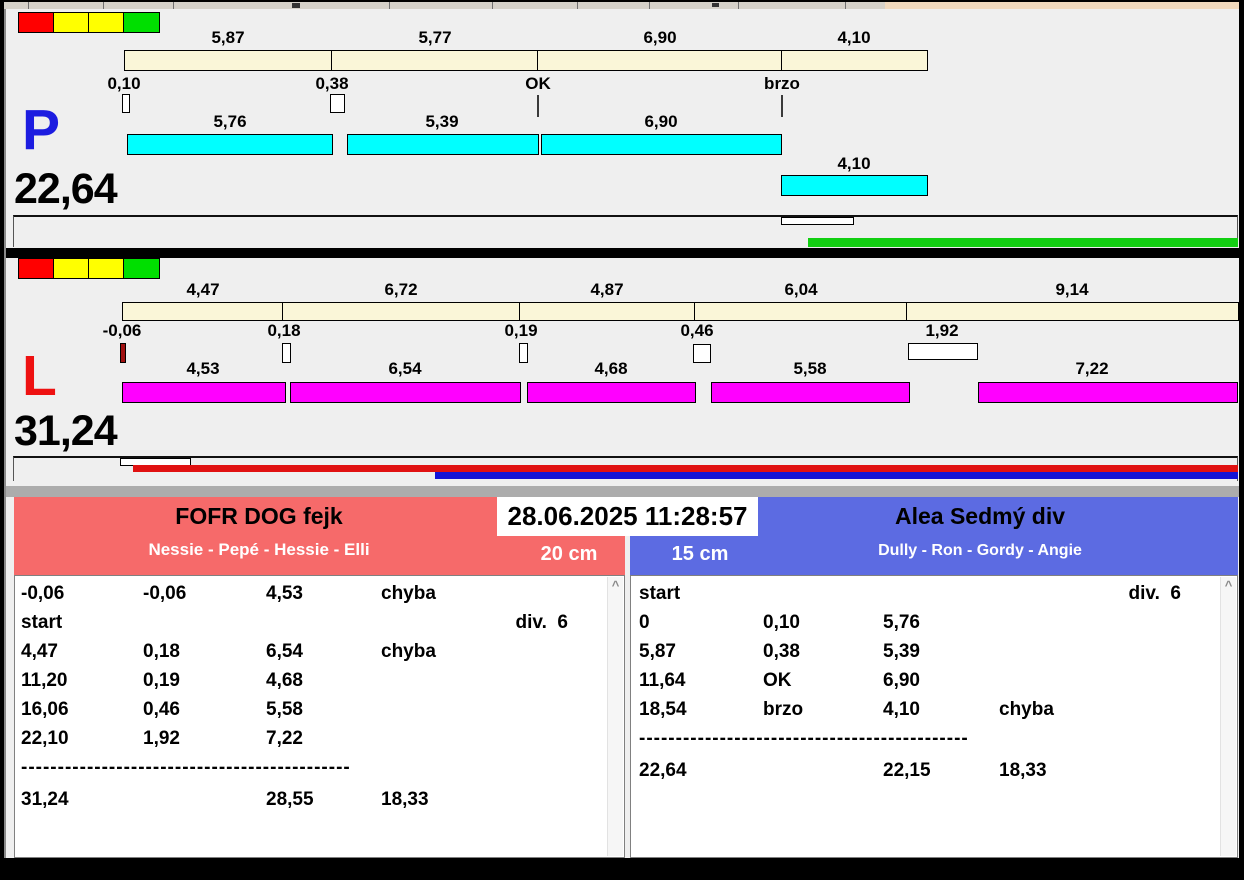  I want to click on section-divider, so click(622, 253).